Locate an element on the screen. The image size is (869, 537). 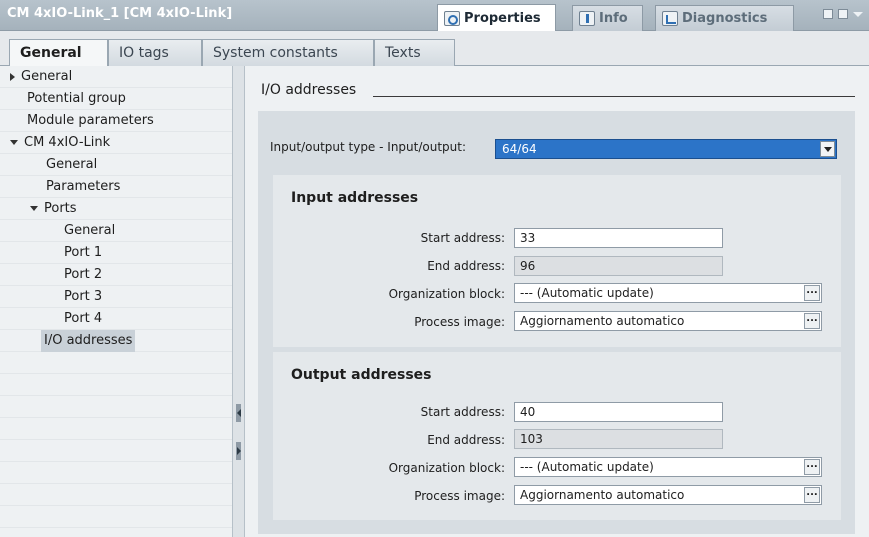
tree-item-label: Ports is located at coordinates (60, 208).